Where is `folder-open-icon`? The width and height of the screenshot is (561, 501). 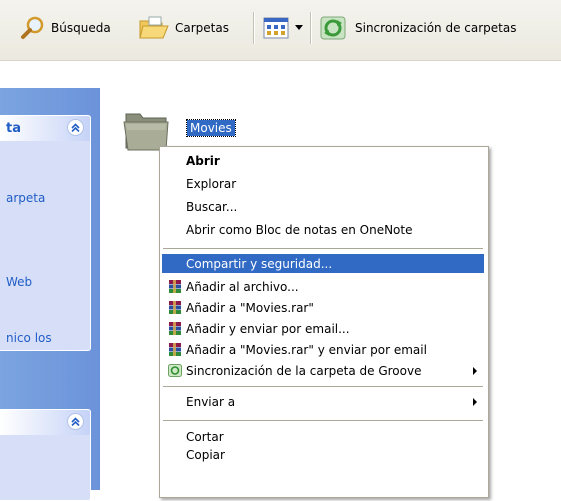 folder-open-icon is located at coordinates (154, 28).